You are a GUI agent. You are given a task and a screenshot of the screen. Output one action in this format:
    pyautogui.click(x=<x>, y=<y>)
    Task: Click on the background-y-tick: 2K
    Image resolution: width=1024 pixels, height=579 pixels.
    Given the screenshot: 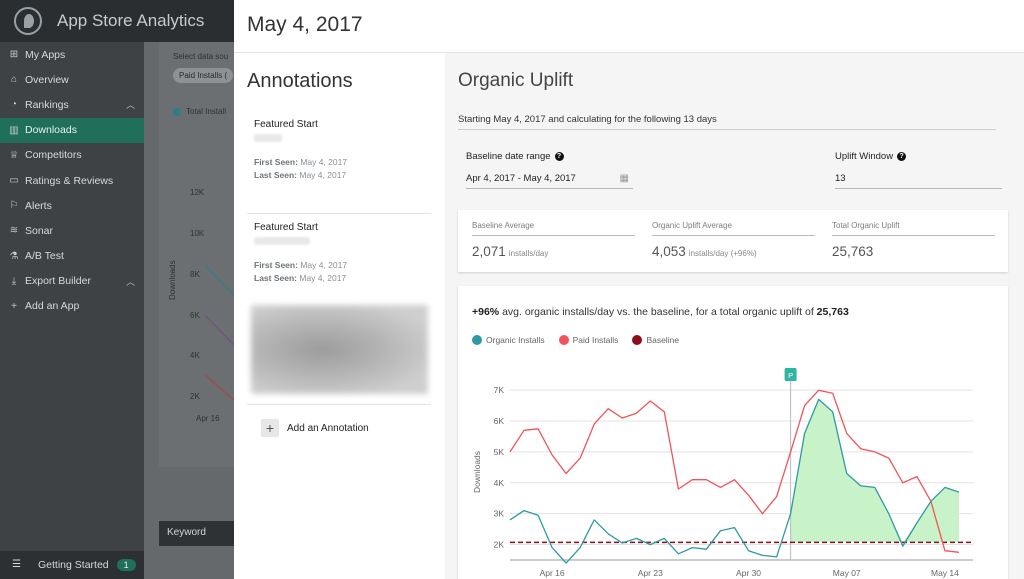 What is the action you would take?
    pyautogui.click(x=195, y=396)
    